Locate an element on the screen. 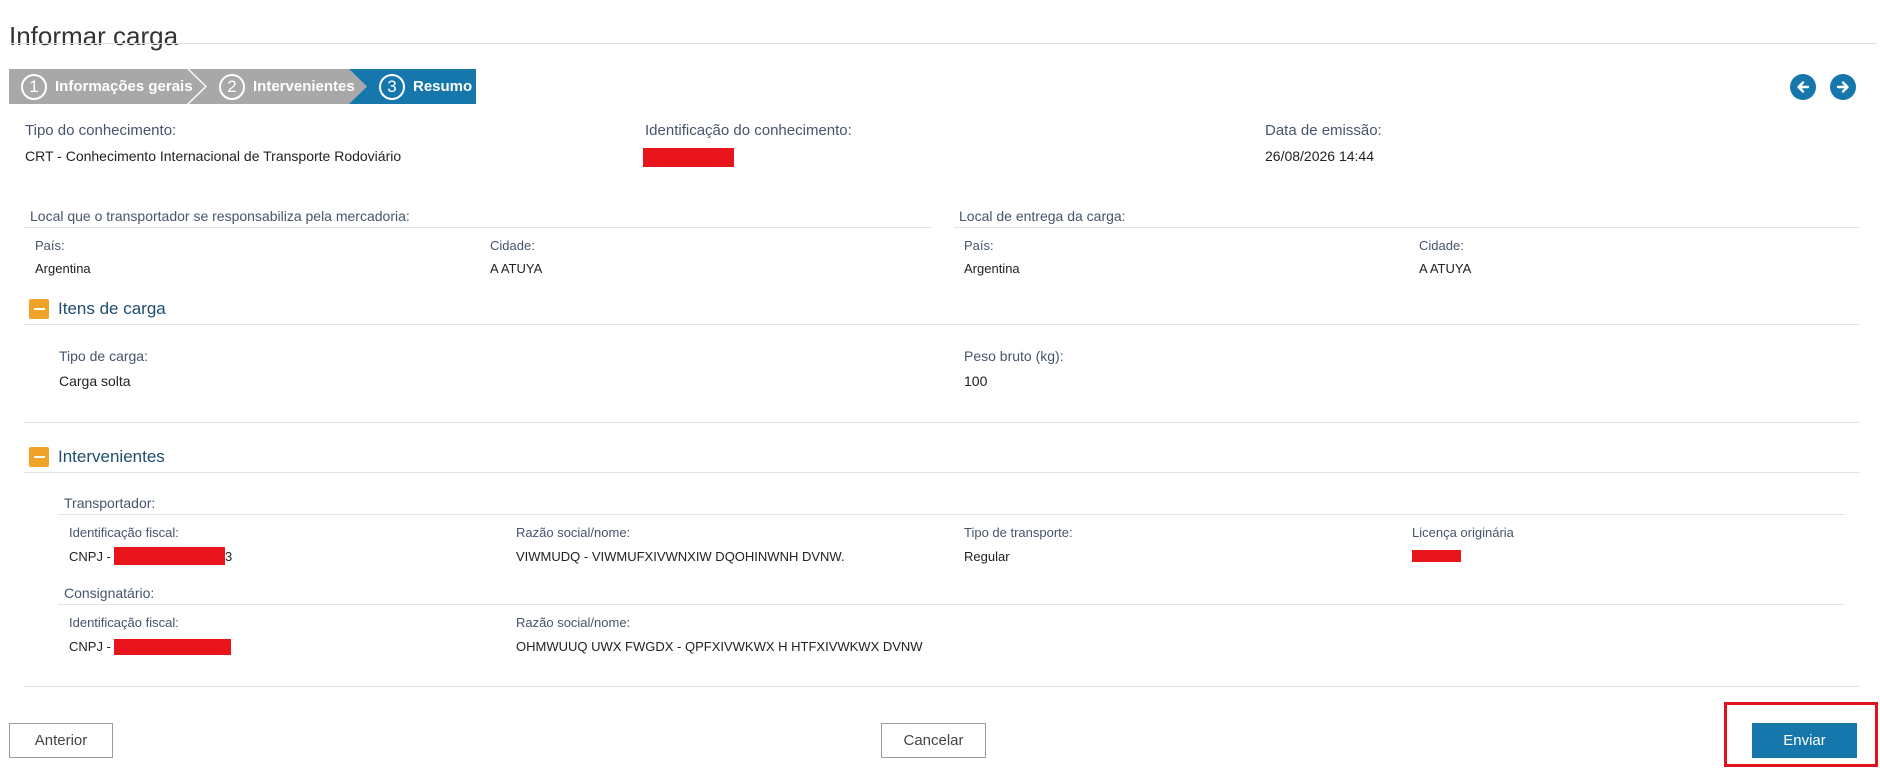 This screenshot has width=1880, height=780. consignatario-header: Consignatário: is located at coordinates (109, 593).